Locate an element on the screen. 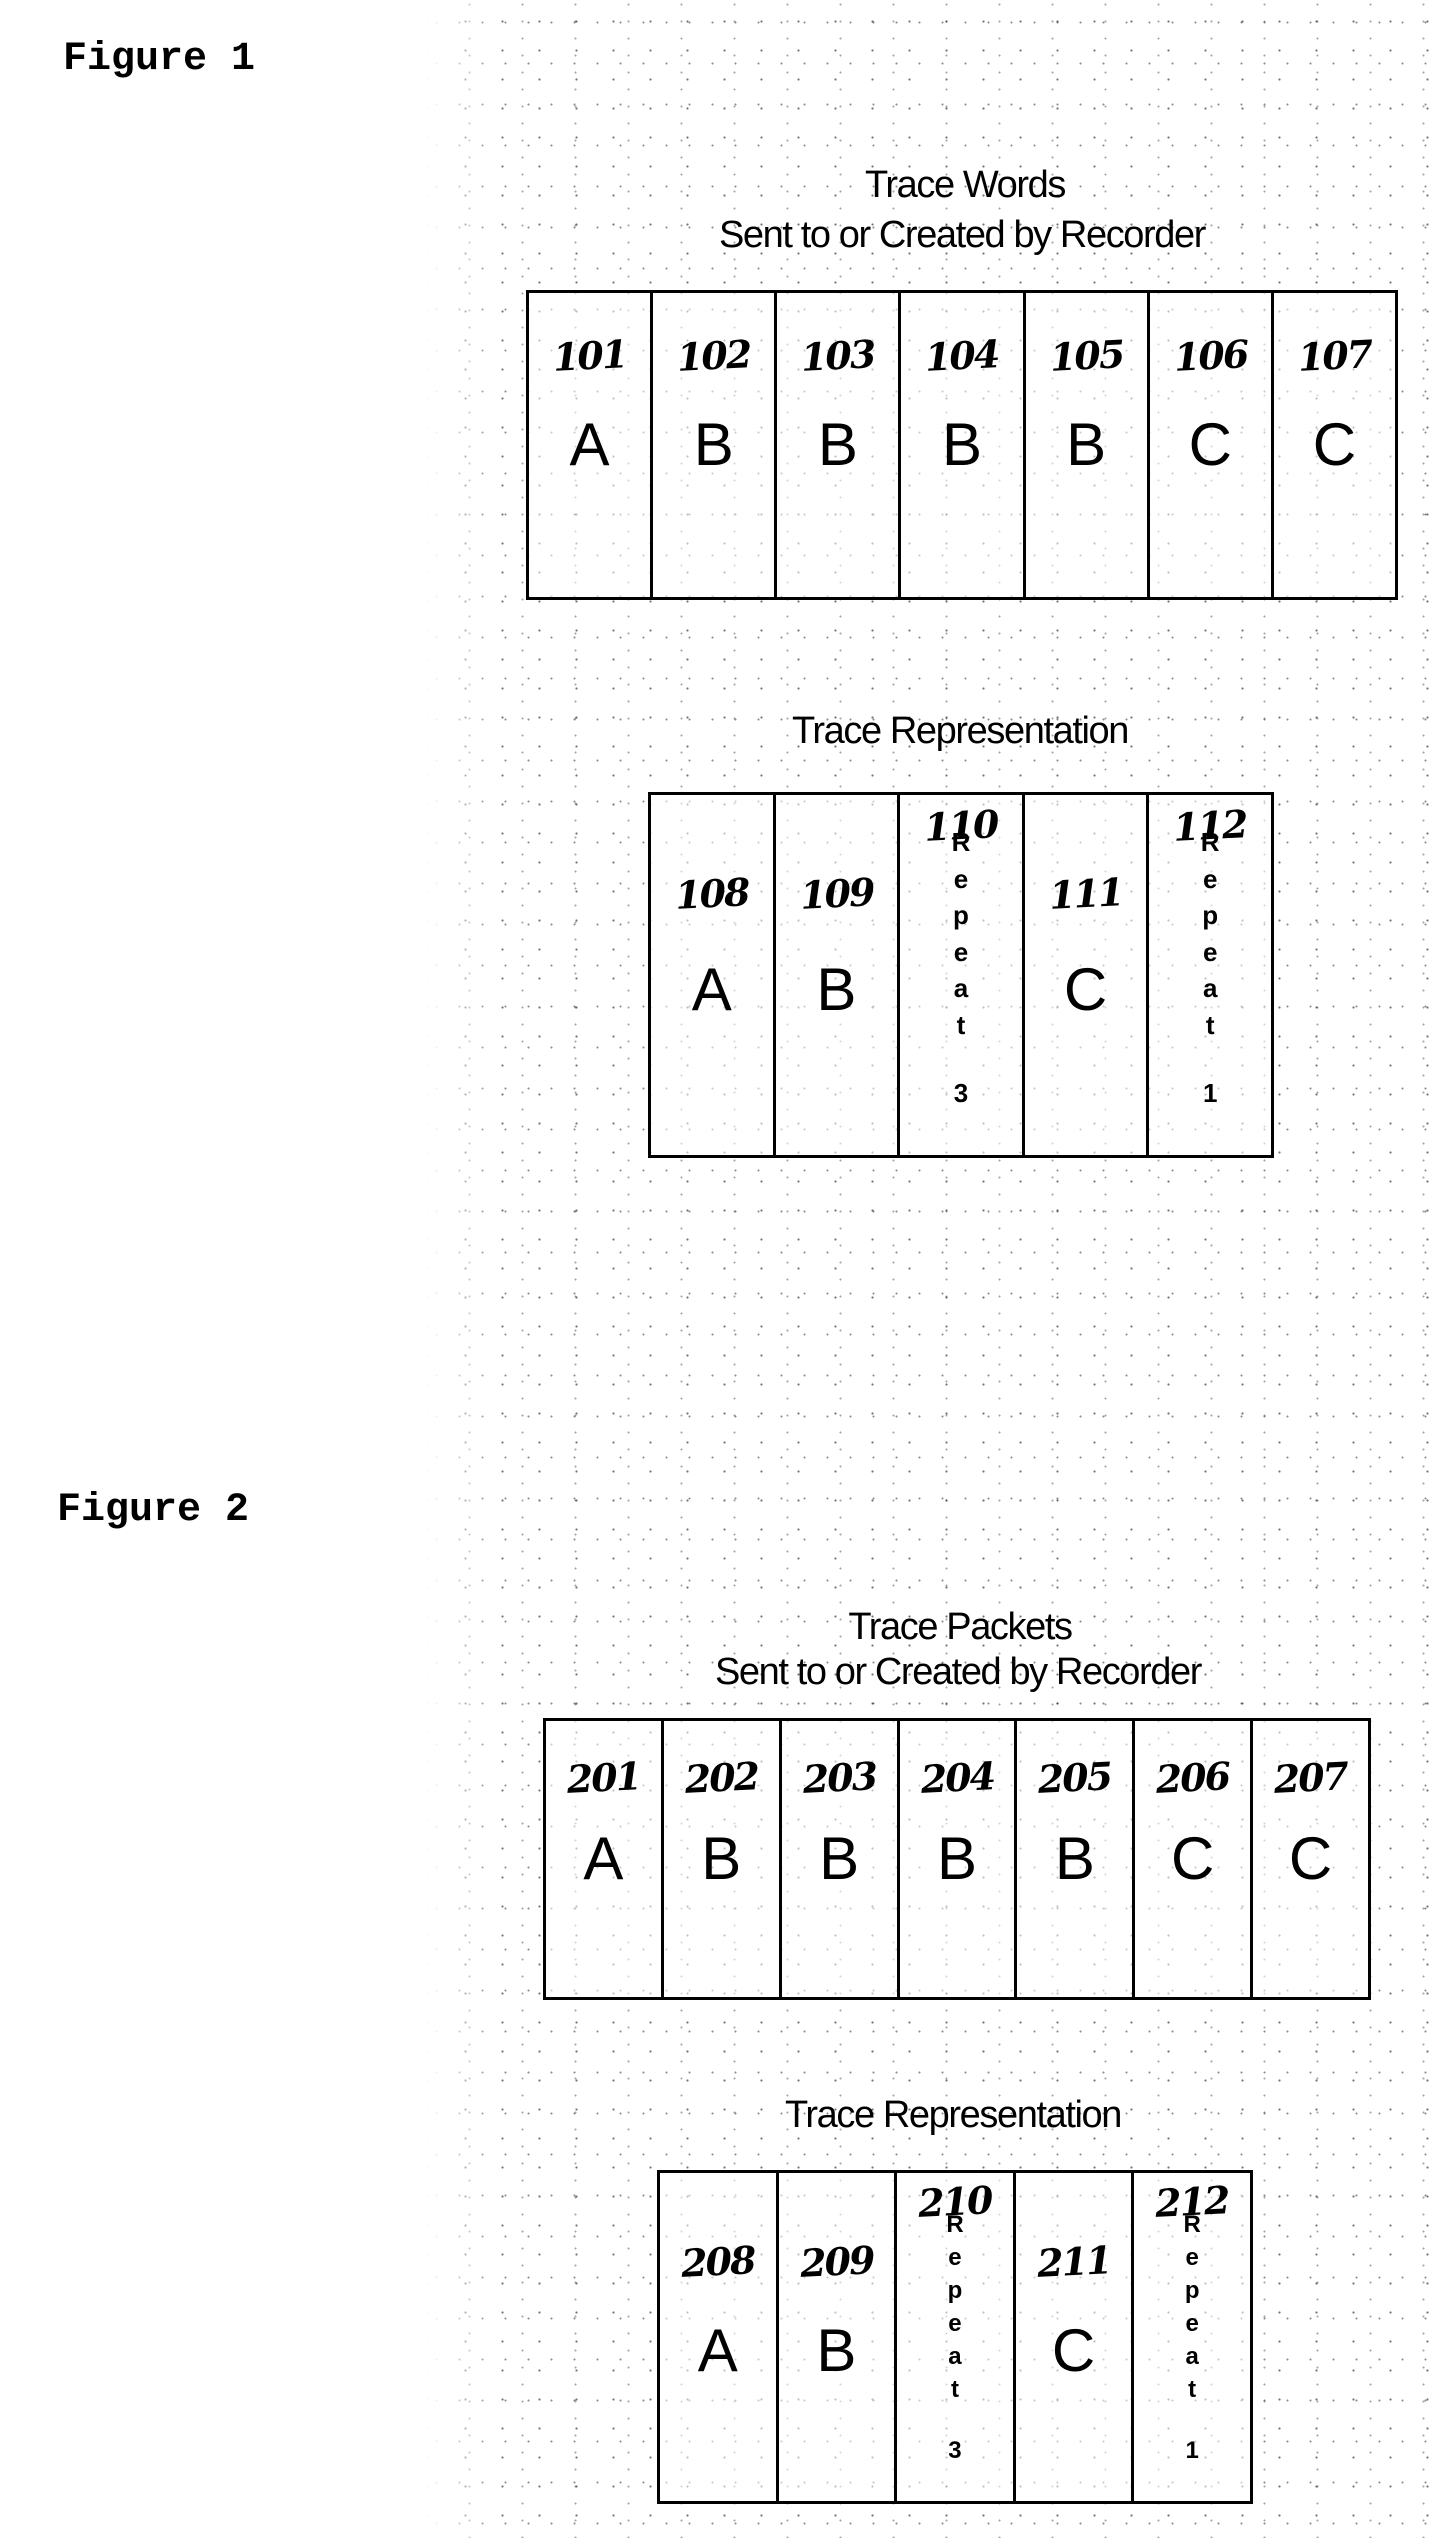  trace-packet-cell: 204 B is located at coordinates (955, 1859).